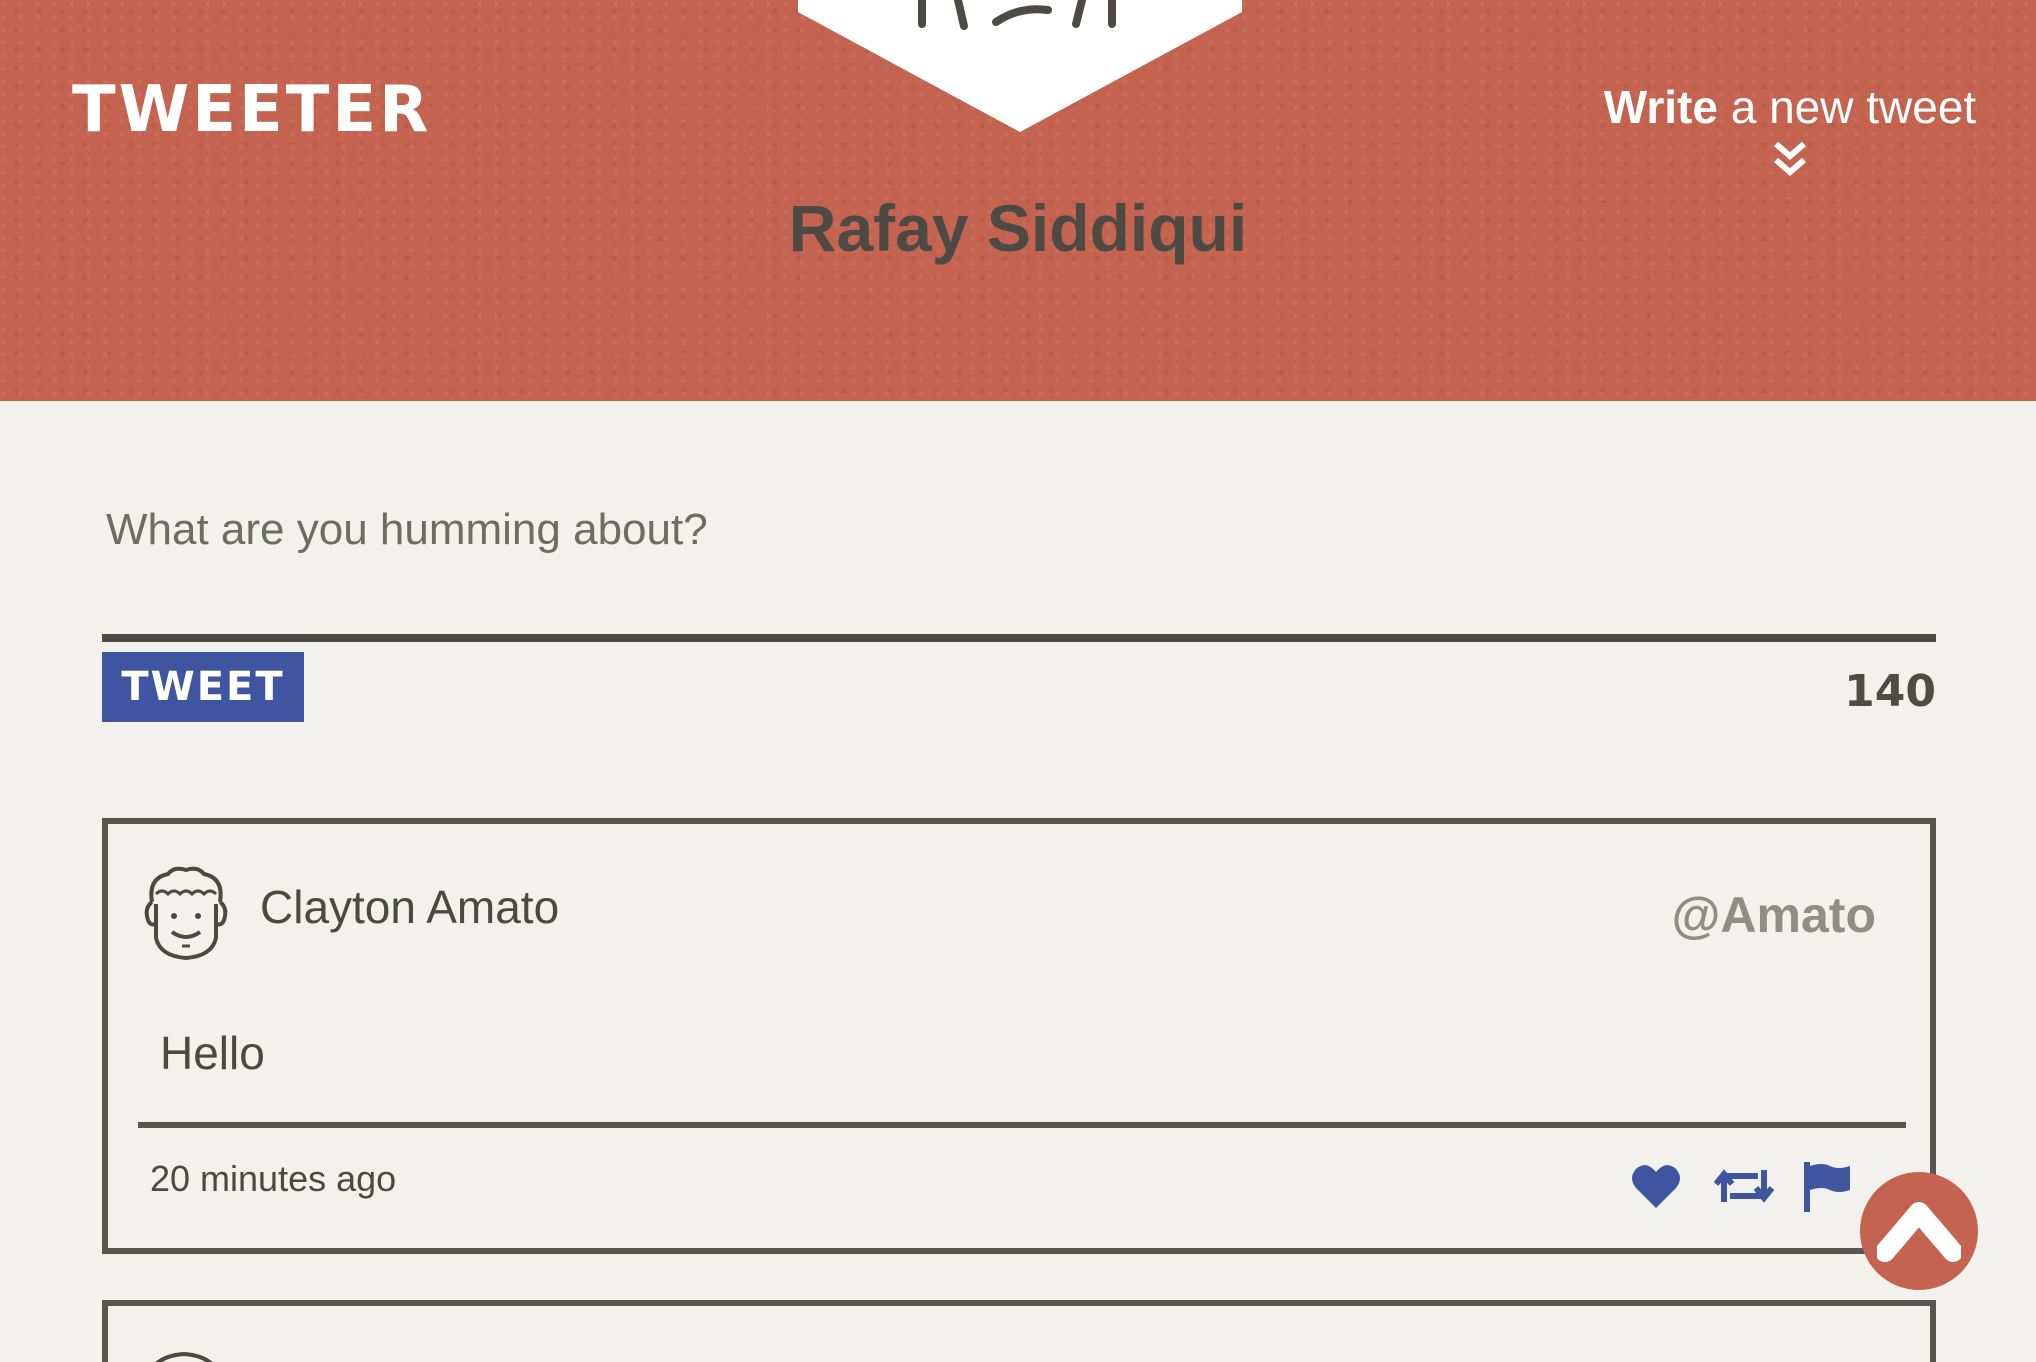 The height and width of the screenshot is (1362, 2036). I want to click on chevron-up-icon, so click(1919, 1232).